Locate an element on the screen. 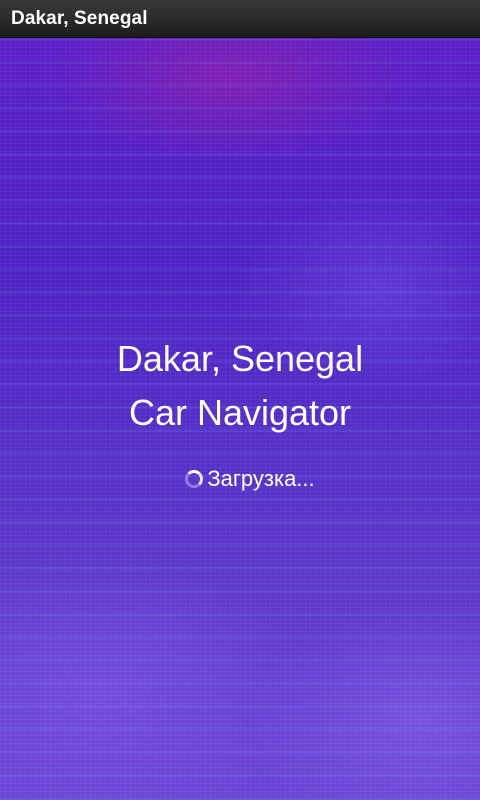 Image resolution: width=480 pixels, height=800 pixels. app-title-line1: Dakar, Senegal is located at coordinates (240, 358).